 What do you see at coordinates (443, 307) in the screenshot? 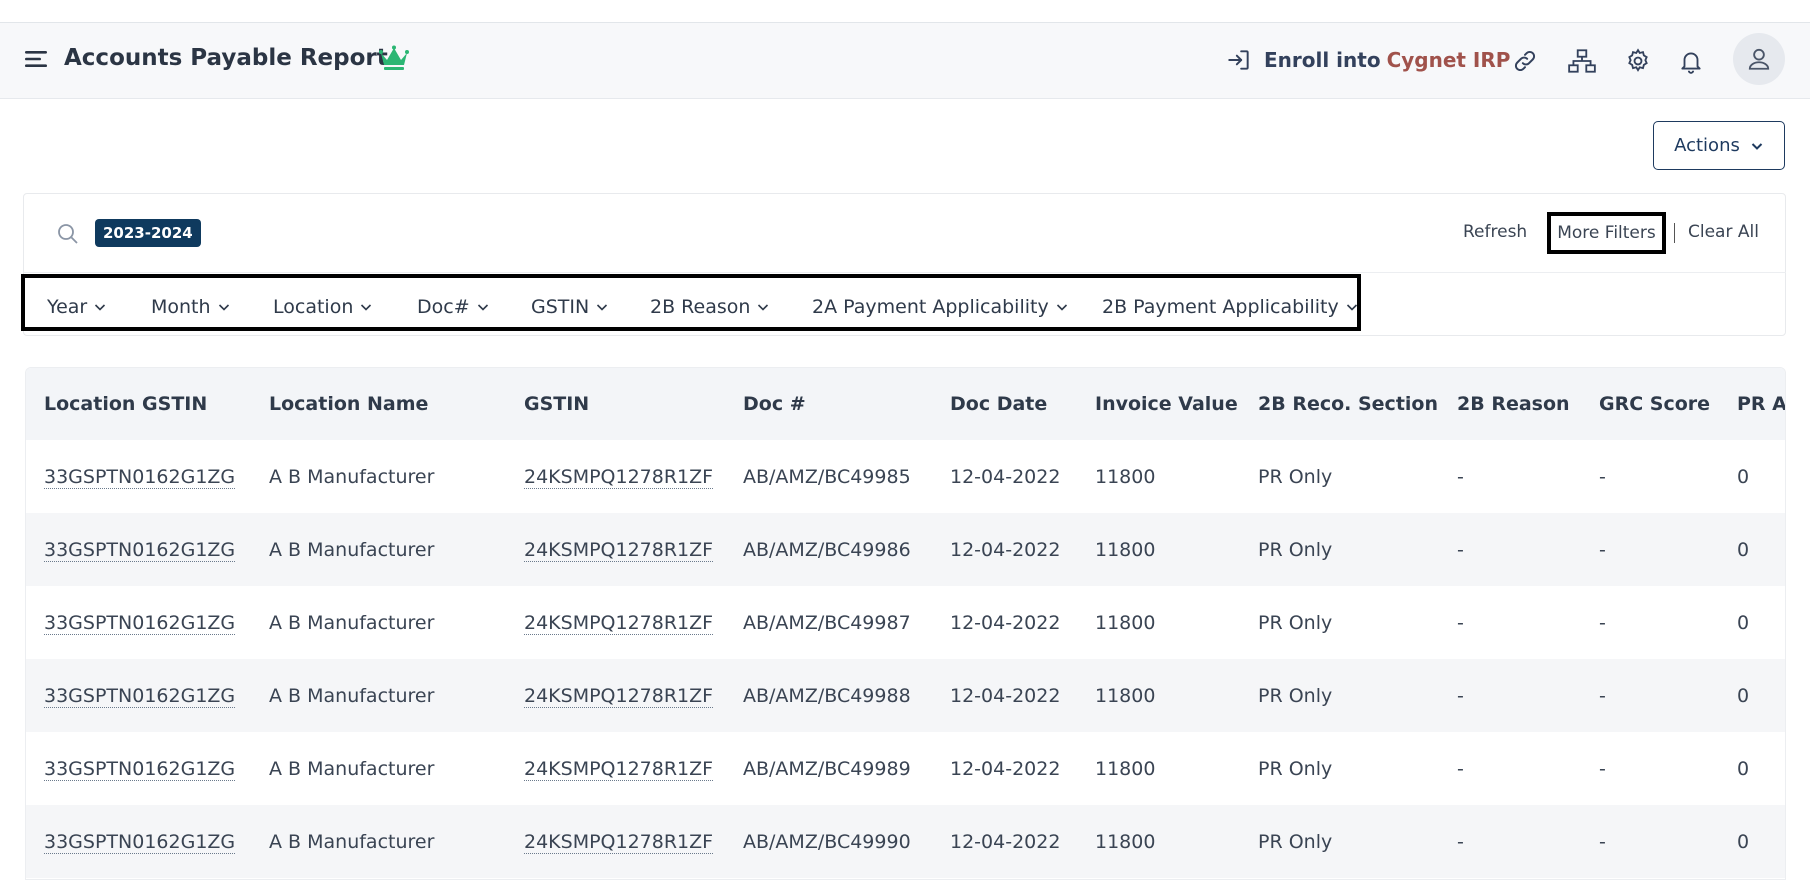
I see `dropdown-label: Doc#` at bounding box center [443, 307].